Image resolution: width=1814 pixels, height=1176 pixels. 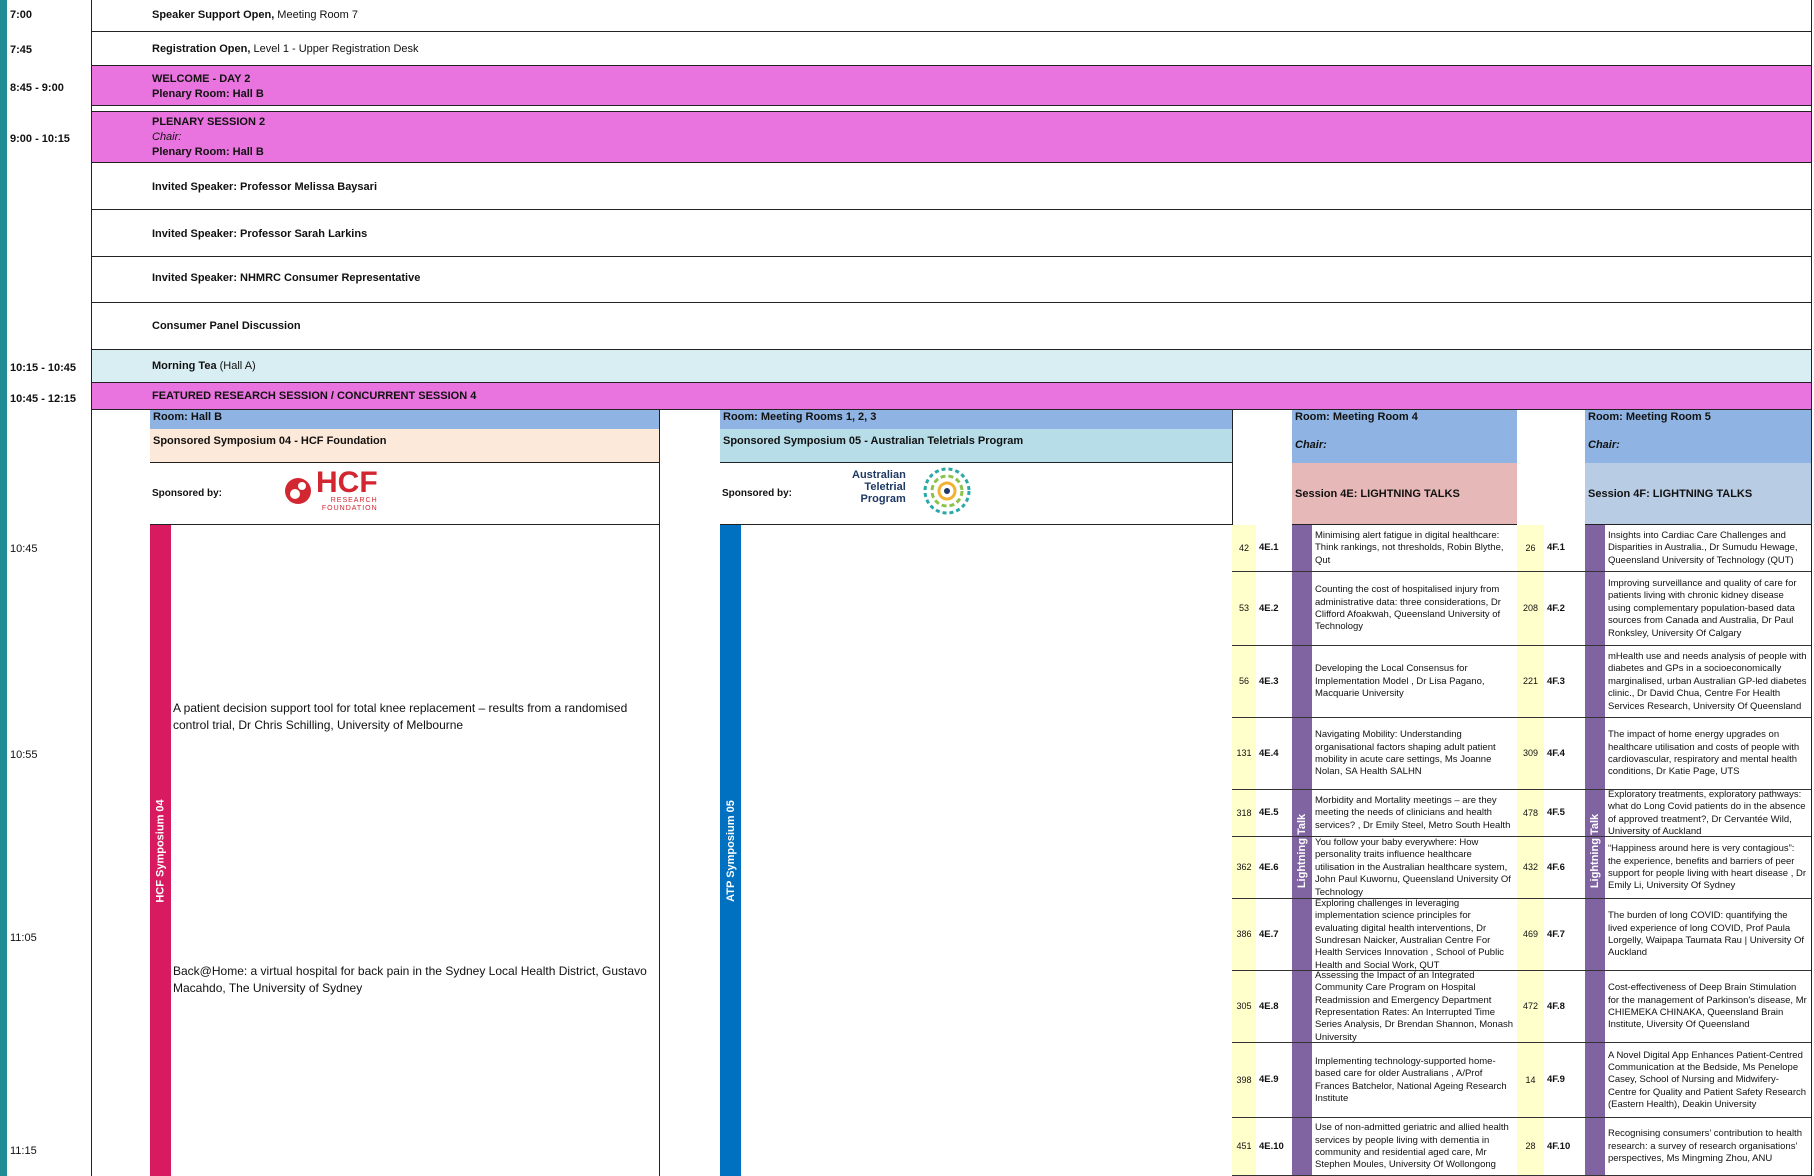 I want to click on morning-tea-location: (Hall A), so click(x=236, y=366).